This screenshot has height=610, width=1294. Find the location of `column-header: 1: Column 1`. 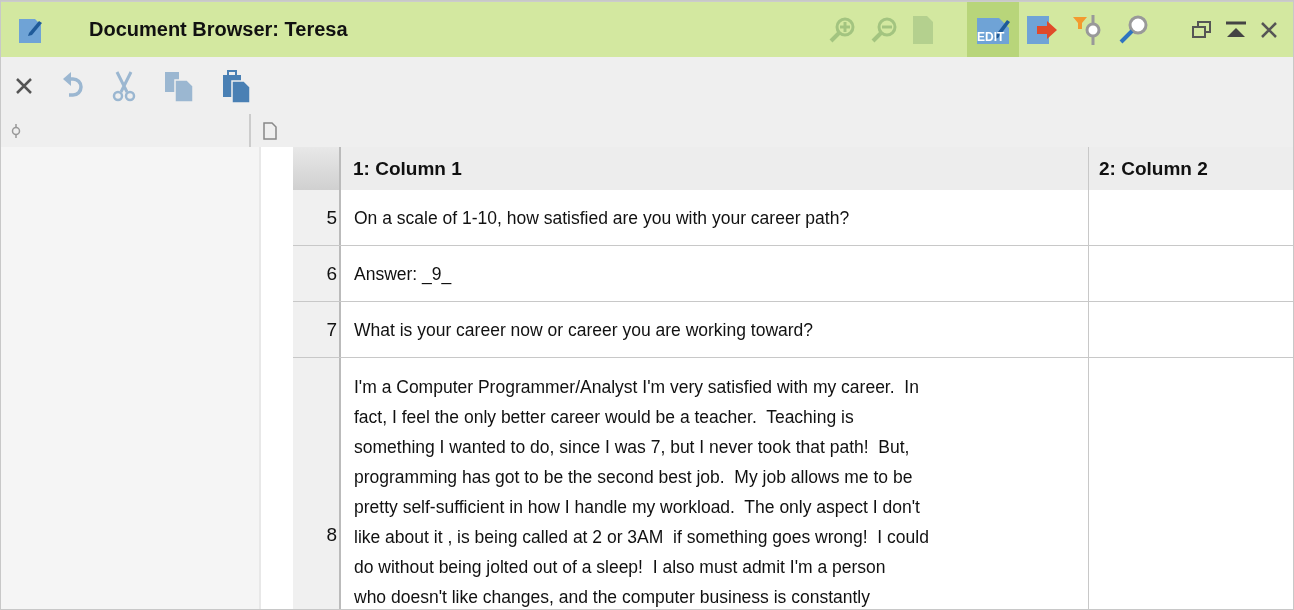

column-header: 1: Column 1 is located at coordinates (715, 168).